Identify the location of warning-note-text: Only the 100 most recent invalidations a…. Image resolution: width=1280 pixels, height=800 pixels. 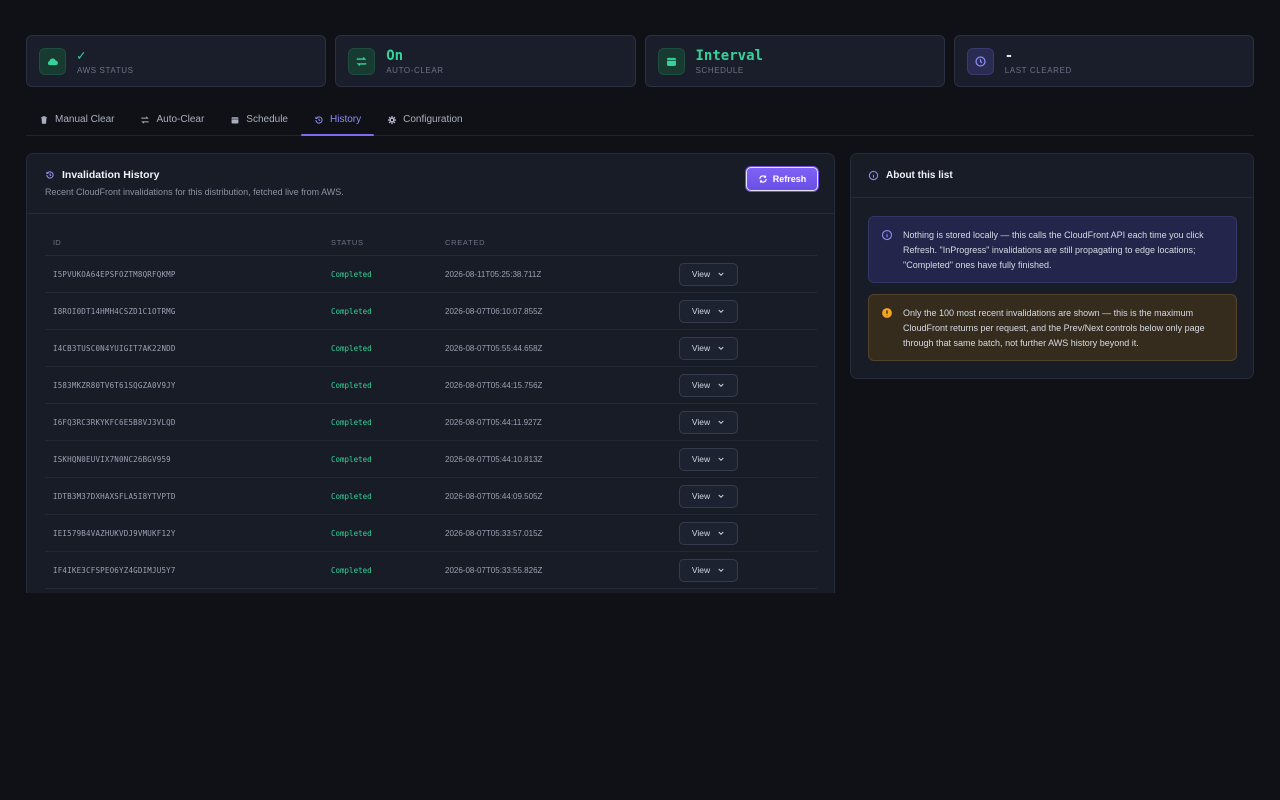
(1054, 328).